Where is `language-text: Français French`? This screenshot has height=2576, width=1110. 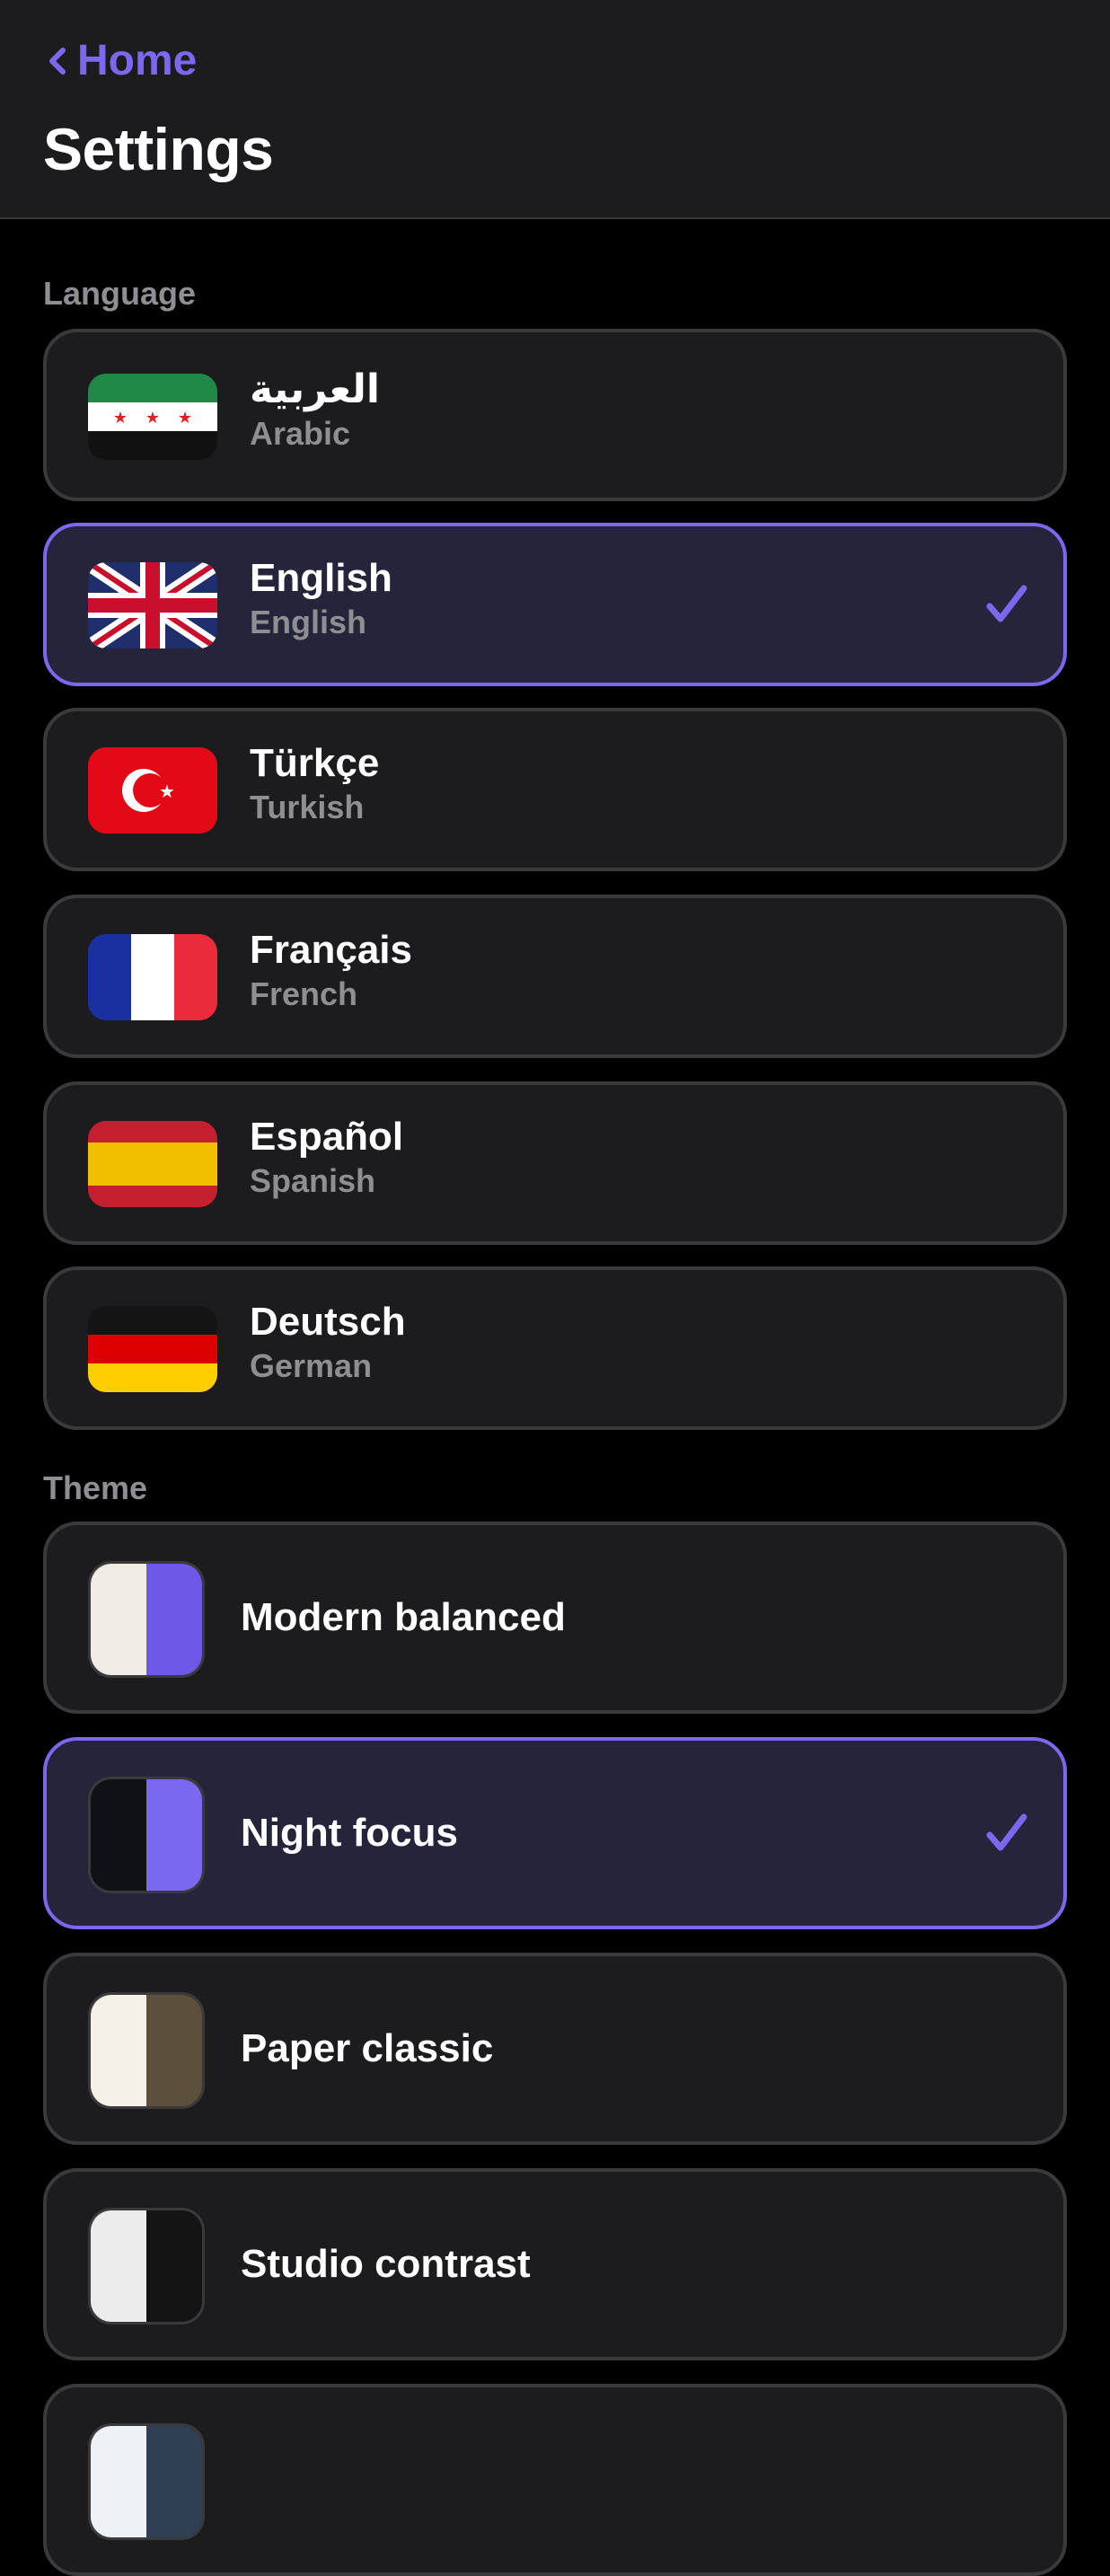
language-text: Français French is located at coordinates (331, 971).